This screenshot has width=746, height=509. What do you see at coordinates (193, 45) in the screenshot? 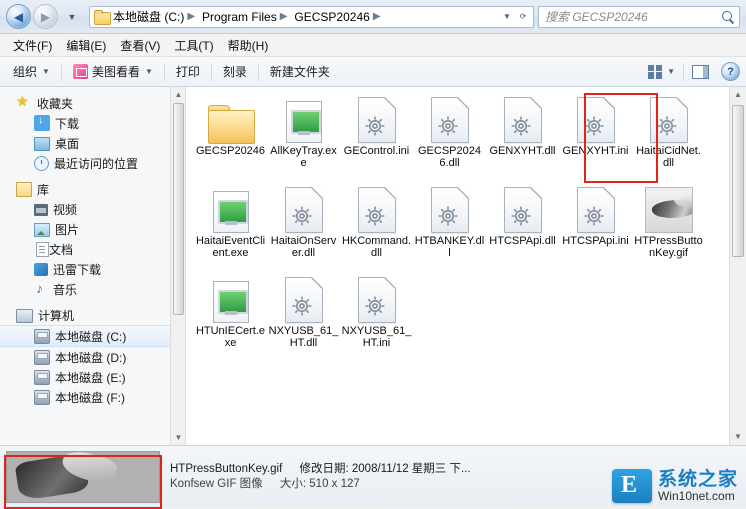
I see `menu-tools: 工具(T)` at bounding box center [193, 45].